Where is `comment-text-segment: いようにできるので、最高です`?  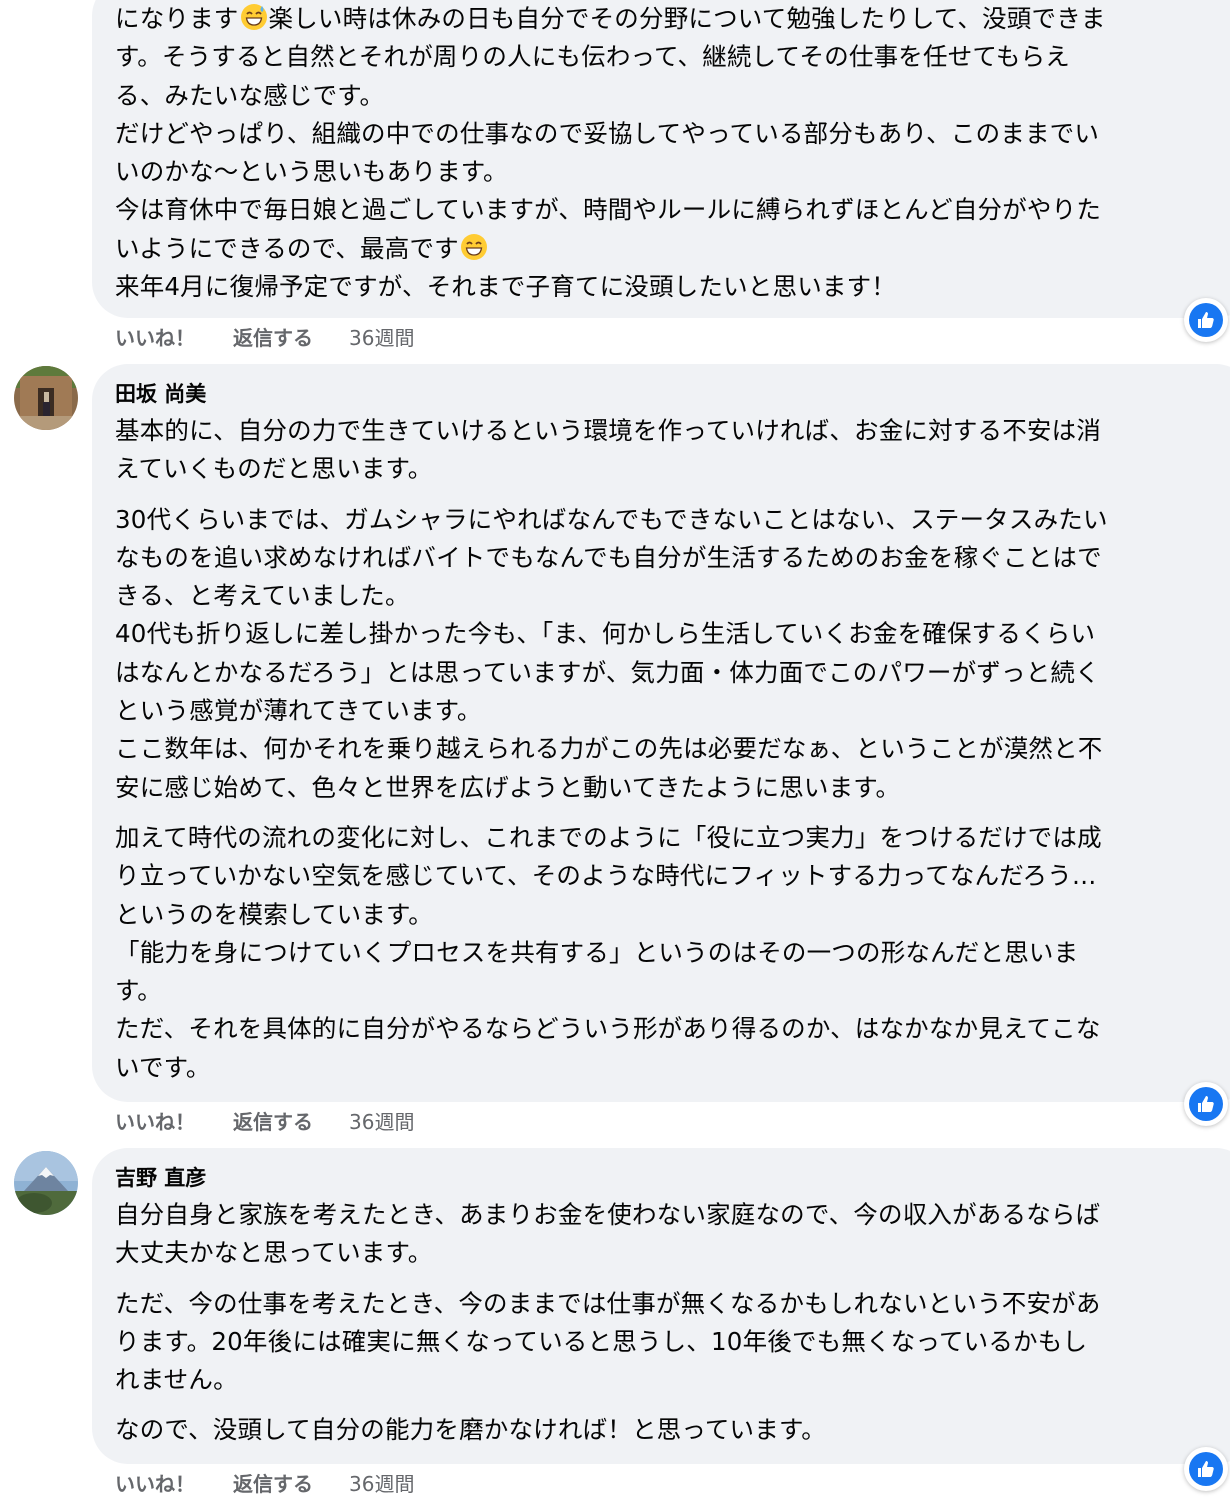
comment-text-segment: いようにできるので、最高です is located at coordinates (287, 248).